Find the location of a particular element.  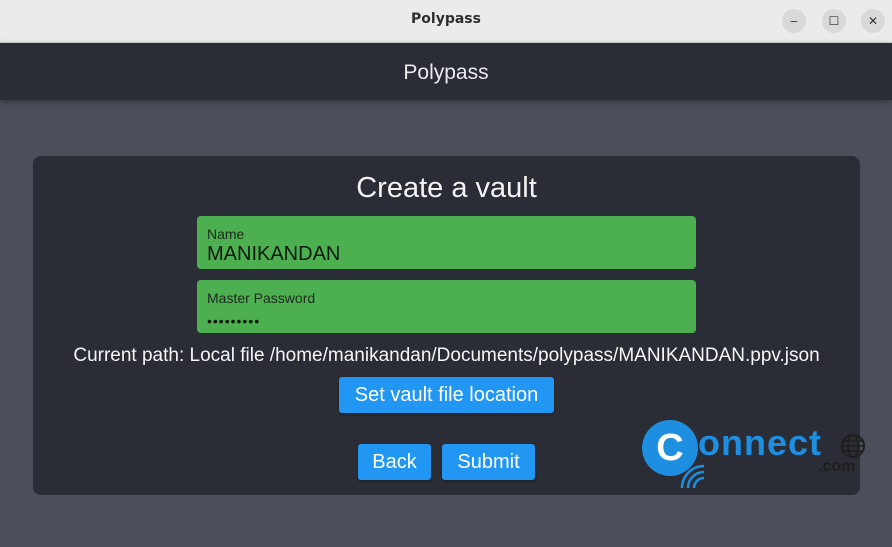

watermark-suffix: .com is located at coordinates (837, 466).